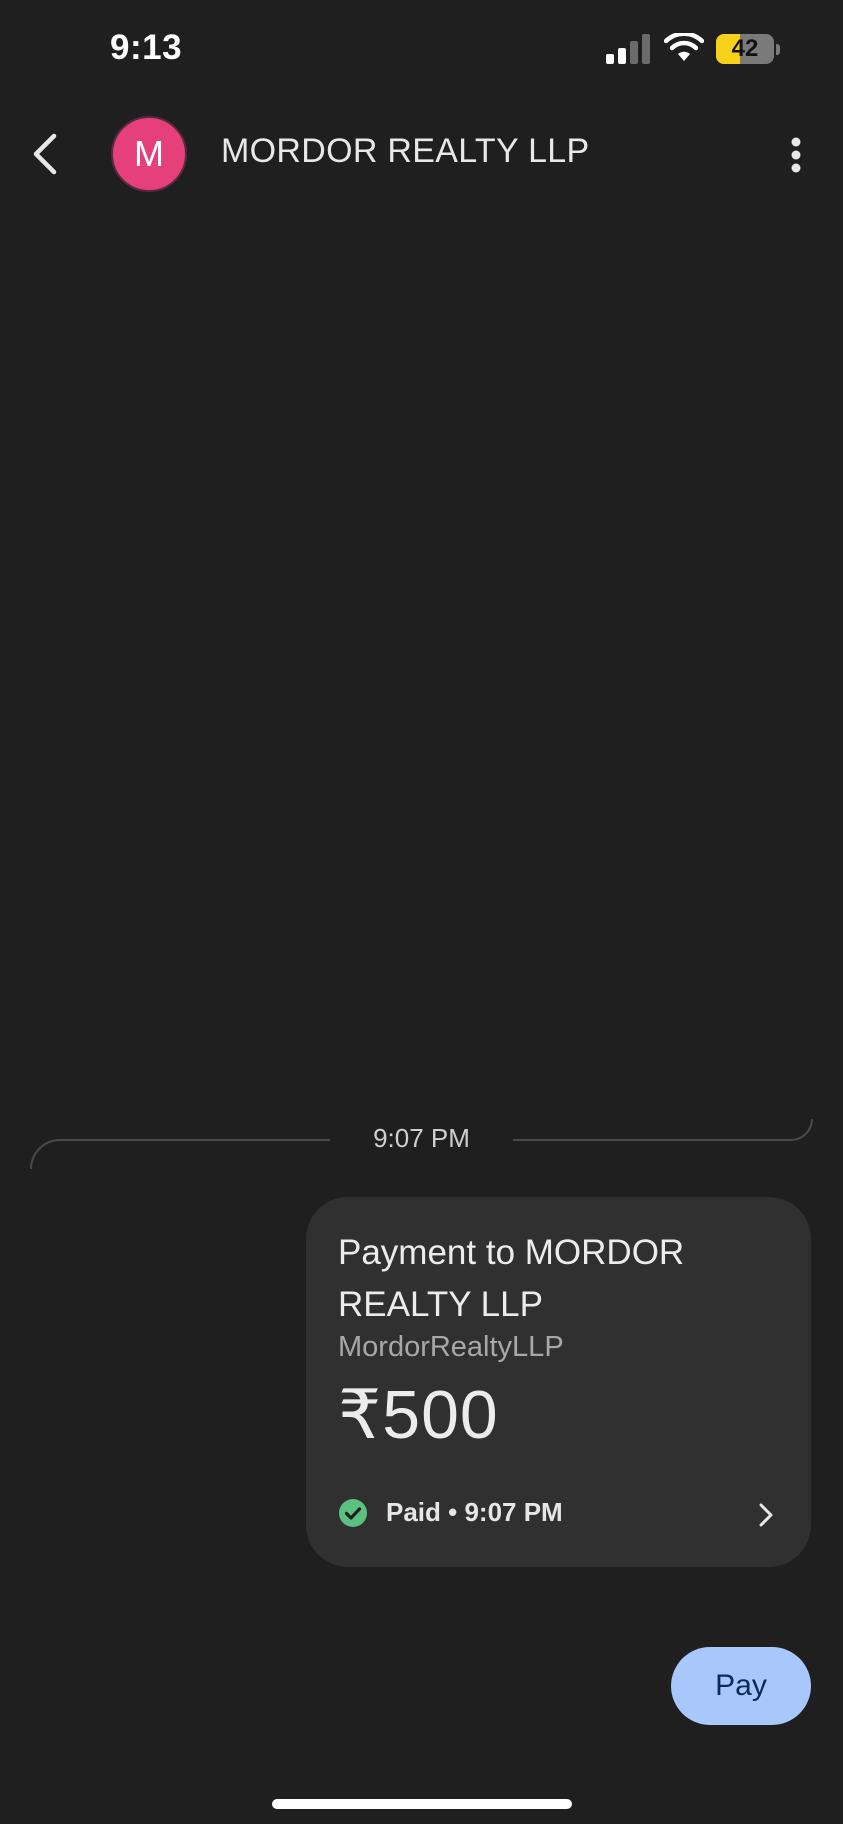  What do you see at coordinates (741, 1686) in the screenshot?
I see `pay-button: Pay` at bounding box center [741, 1686].